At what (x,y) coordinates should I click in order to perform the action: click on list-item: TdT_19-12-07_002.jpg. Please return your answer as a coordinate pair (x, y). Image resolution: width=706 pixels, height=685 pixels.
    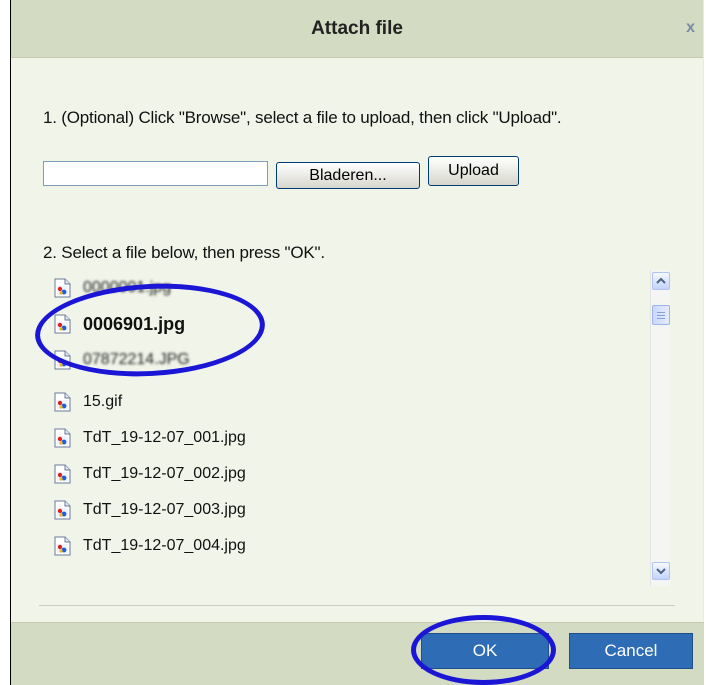
    Looking at the image, I should click on (144, 474).